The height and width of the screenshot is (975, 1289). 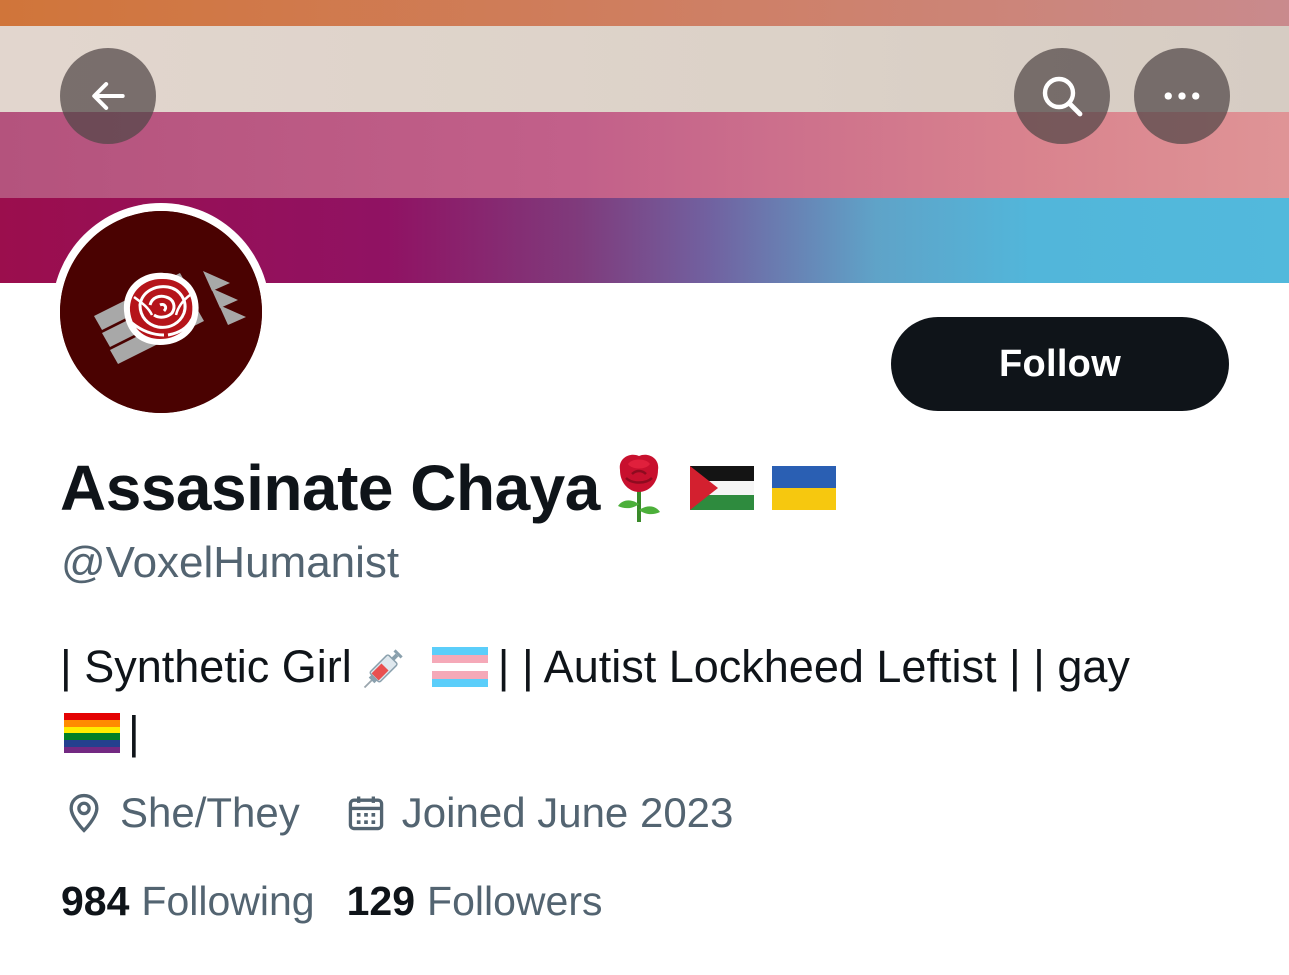 I want to click on display-name-row: Assasinate Chaya, so click(x=448, y=488).